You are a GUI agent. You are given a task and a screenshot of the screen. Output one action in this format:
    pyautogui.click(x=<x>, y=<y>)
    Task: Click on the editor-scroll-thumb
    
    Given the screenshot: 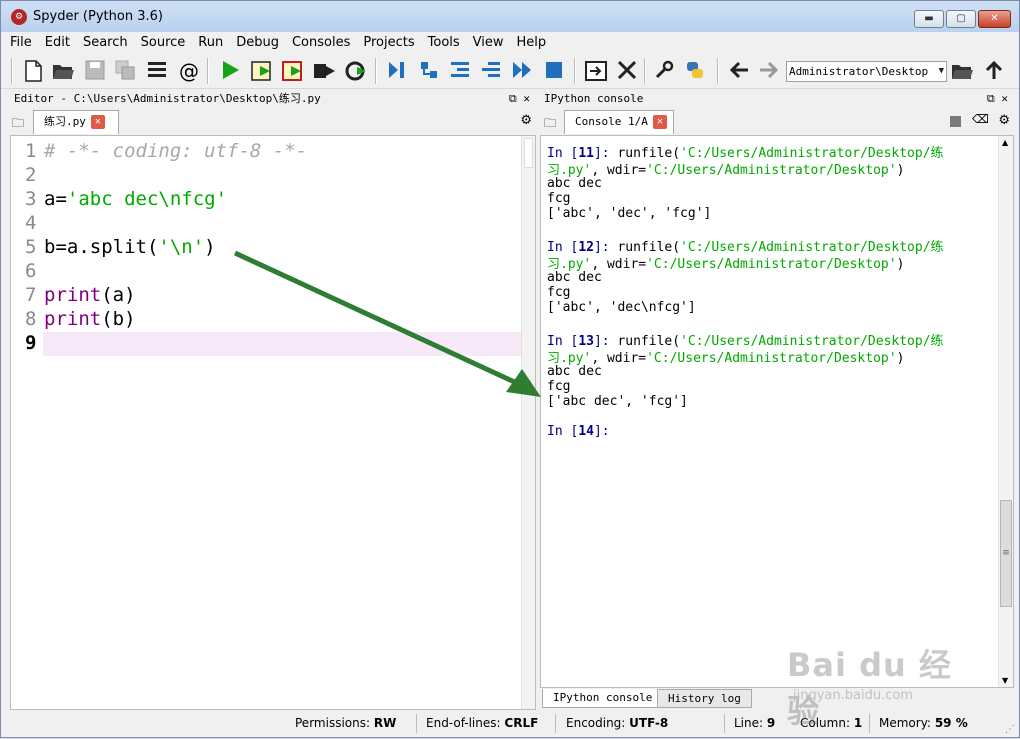 What is the action you would take?
    pyautogui.click(x=528, y=153)
    